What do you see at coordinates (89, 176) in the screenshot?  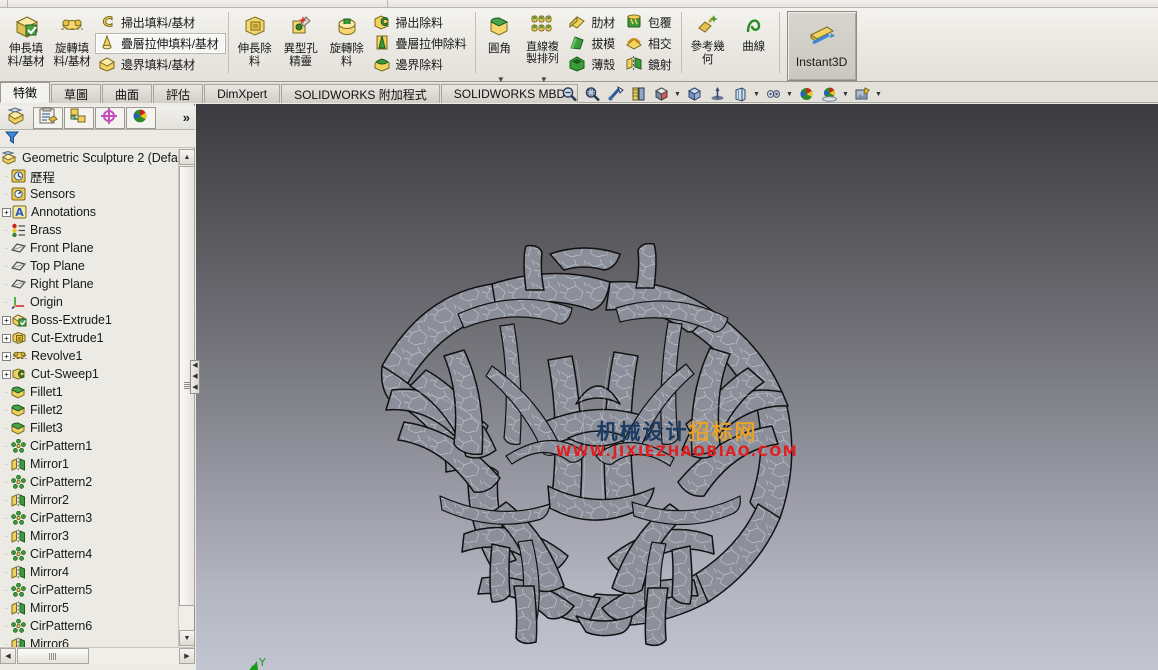 I see `feature-tree-item: · 歷程` at bounding box center [89, 176].